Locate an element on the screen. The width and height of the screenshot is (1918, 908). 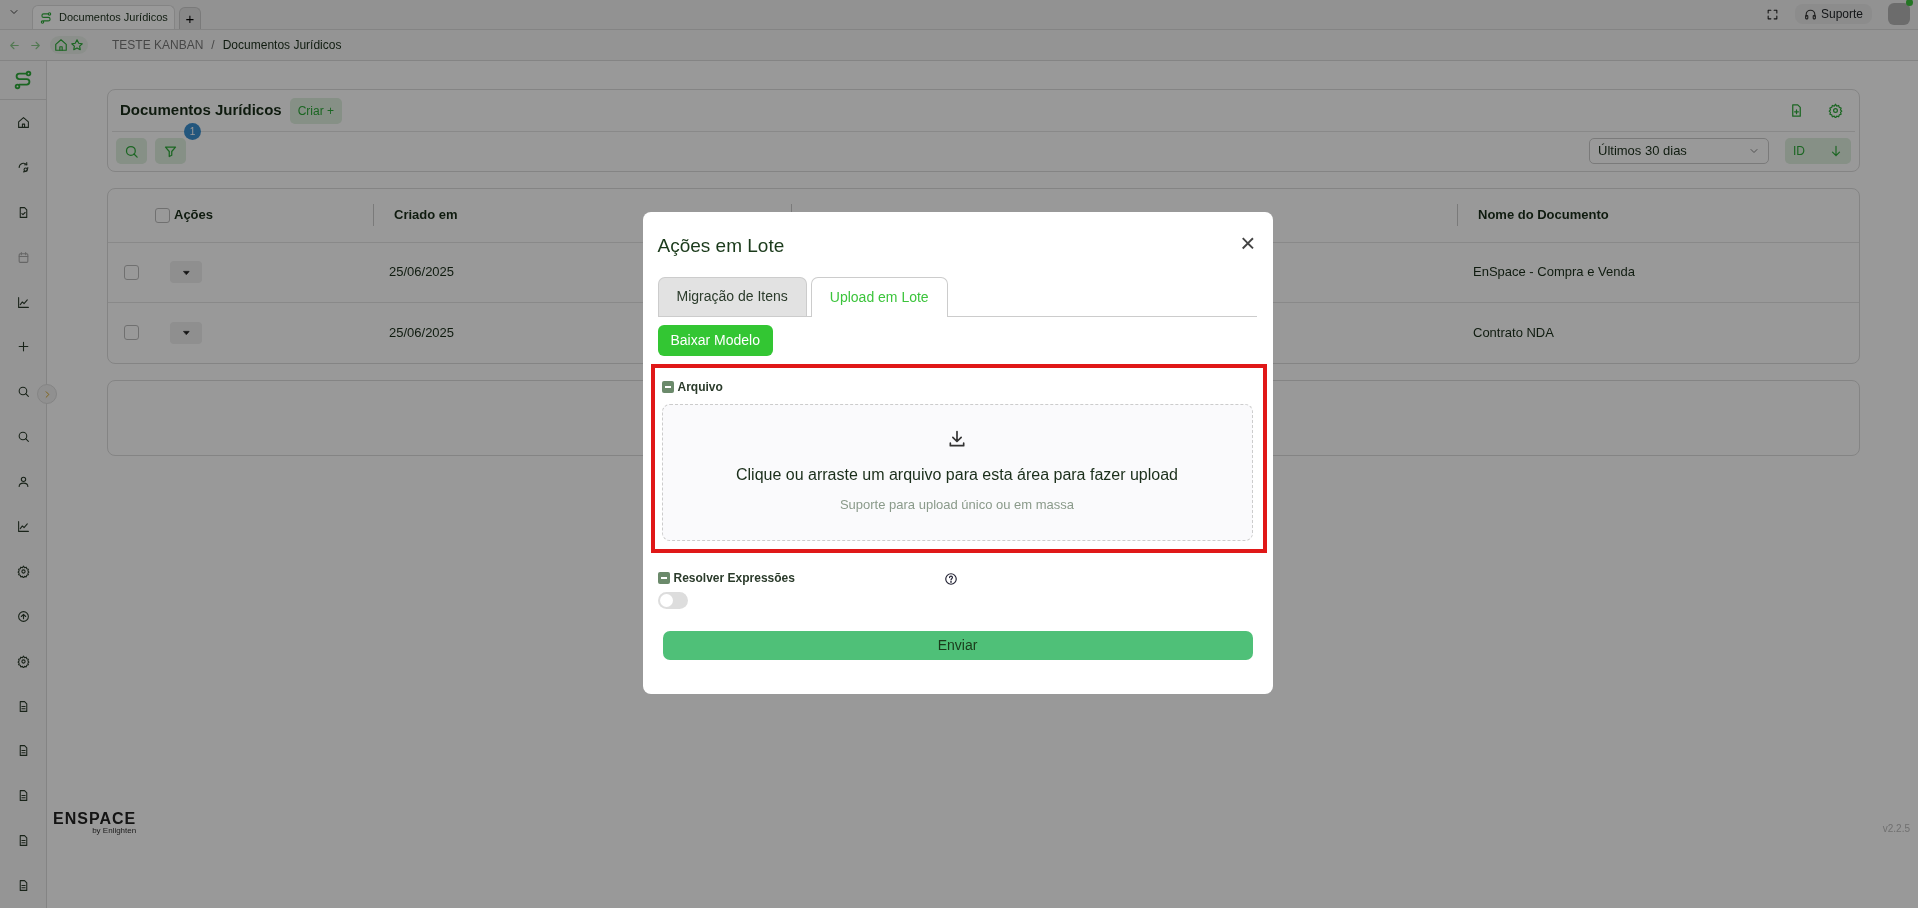
filter-icon is located at coordinates (170, 151).